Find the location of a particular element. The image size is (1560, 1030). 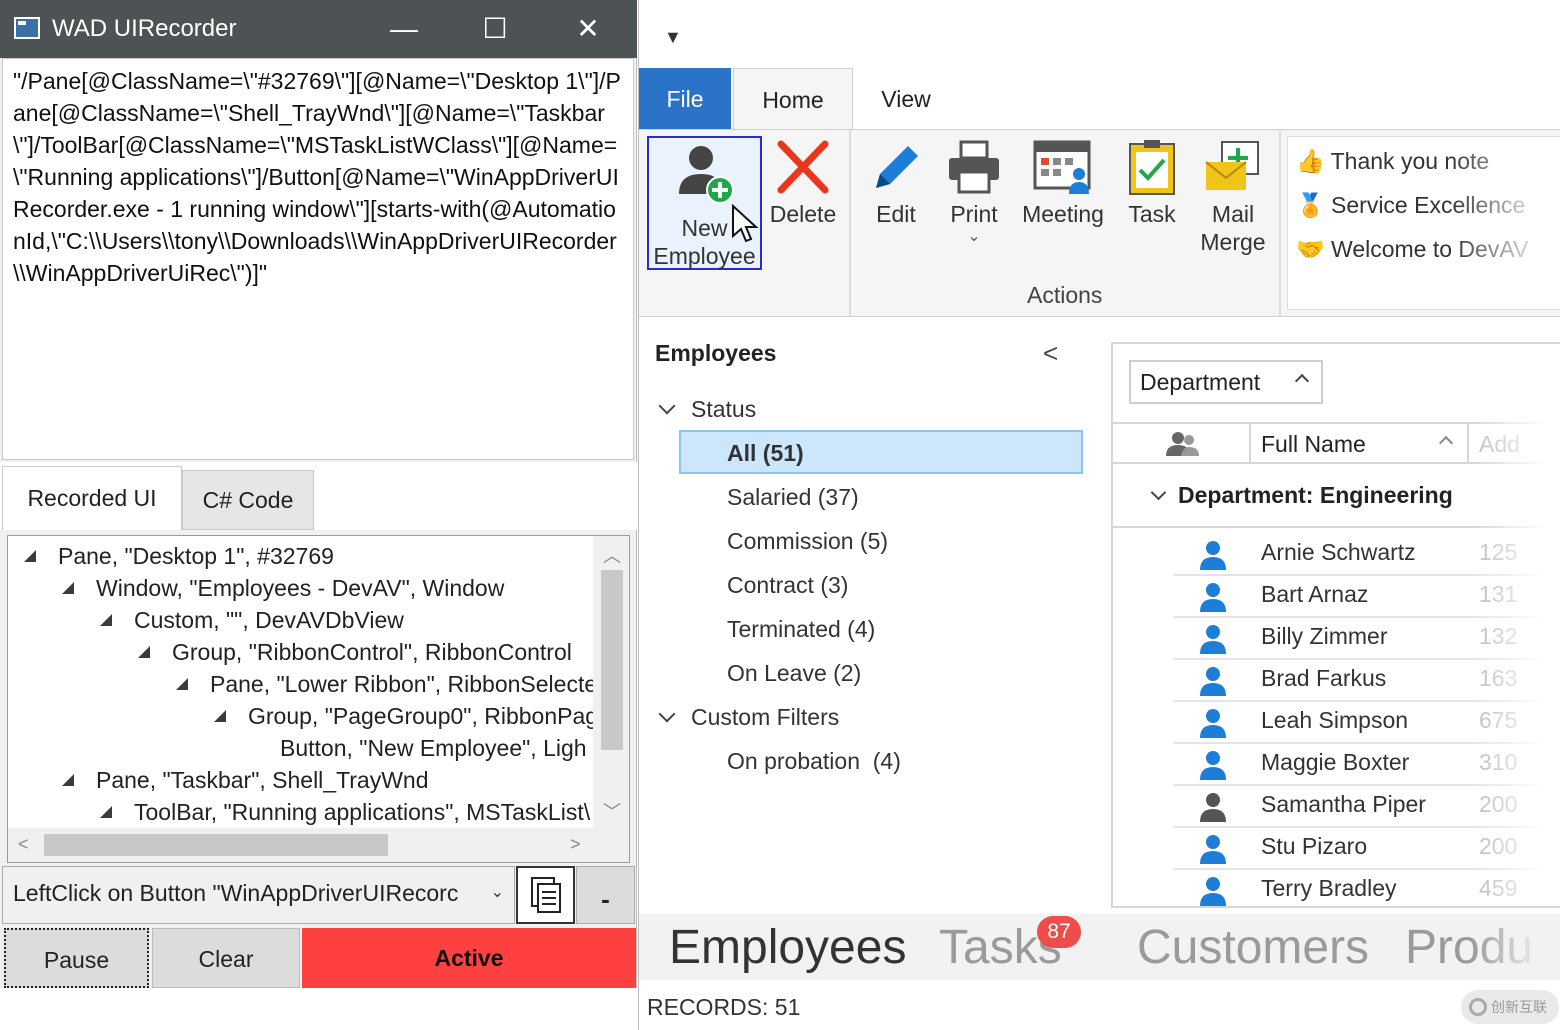

tree-horizontal-scrollbar: < > is located at coordinates (318, 845).